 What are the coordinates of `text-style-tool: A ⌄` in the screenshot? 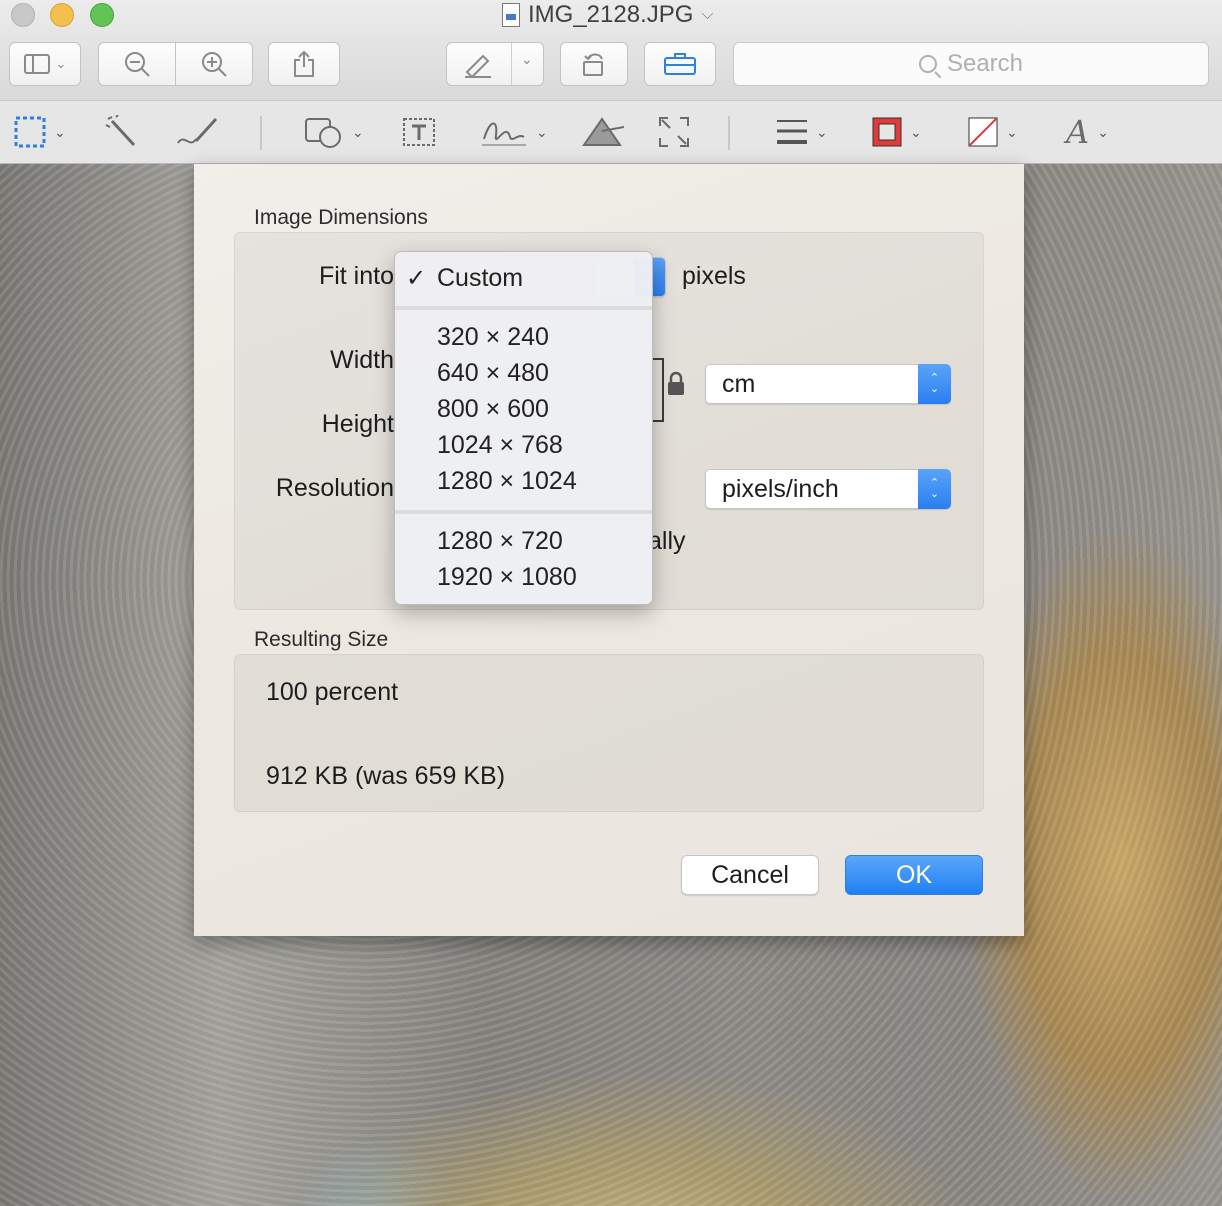 It's located at (1087, 132).